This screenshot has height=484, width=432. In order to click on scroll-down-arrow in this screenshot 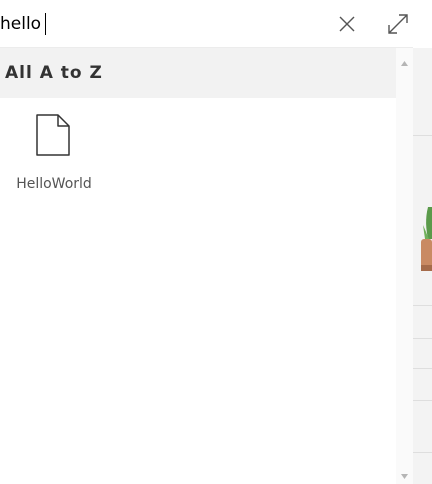, I will do `click(404, 476)`.